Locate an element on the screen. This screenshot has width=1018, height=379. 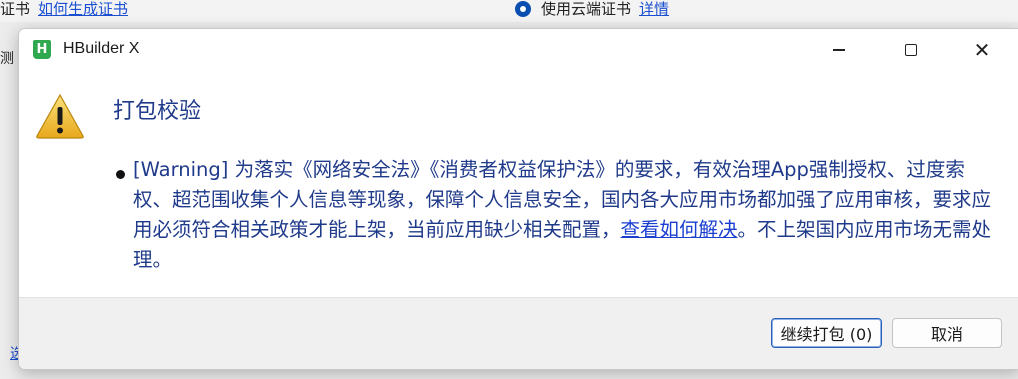
background-cert-row: 证书 如何生成证书 is located at coordinates (64, 9).